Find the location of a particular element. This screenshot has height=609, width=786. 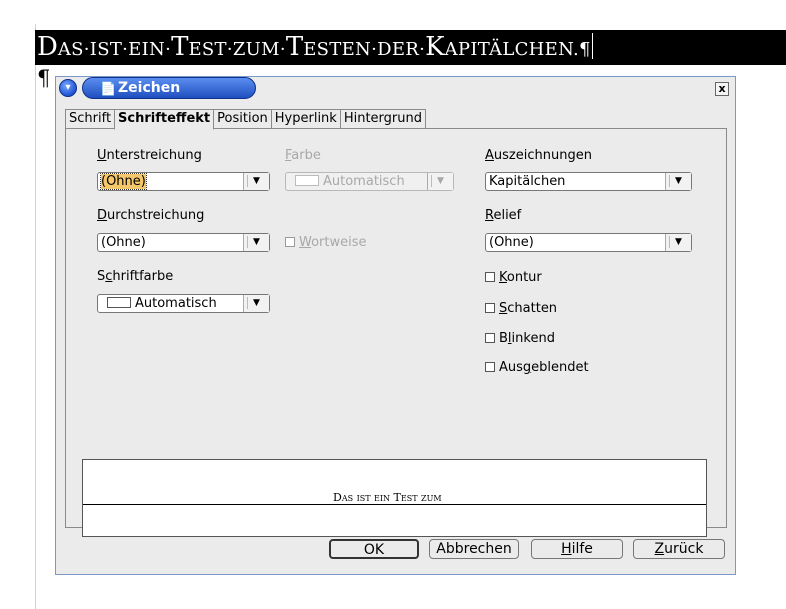

strikethrough-select: (Ohne) ▼ is located at coordinates (183, 242).